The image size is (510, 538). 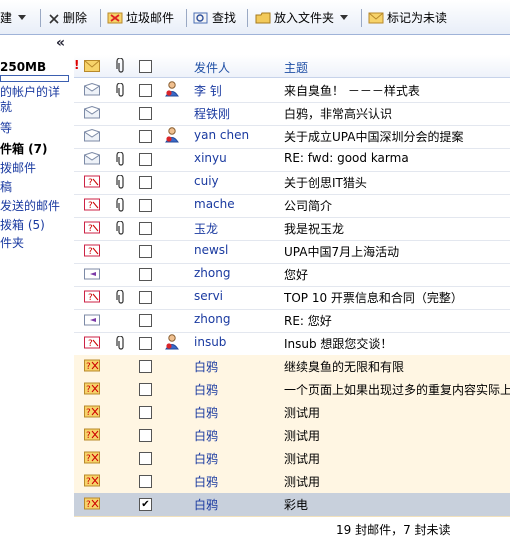 I want to click on sidebar-item-details-cont: 就, so click(x=6, y=106).